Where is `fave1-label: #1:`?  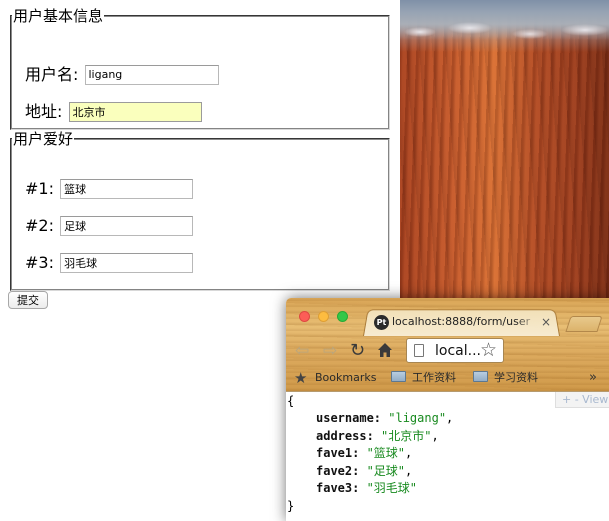
fave1-label: #1: is located at coordinates (39, 188).